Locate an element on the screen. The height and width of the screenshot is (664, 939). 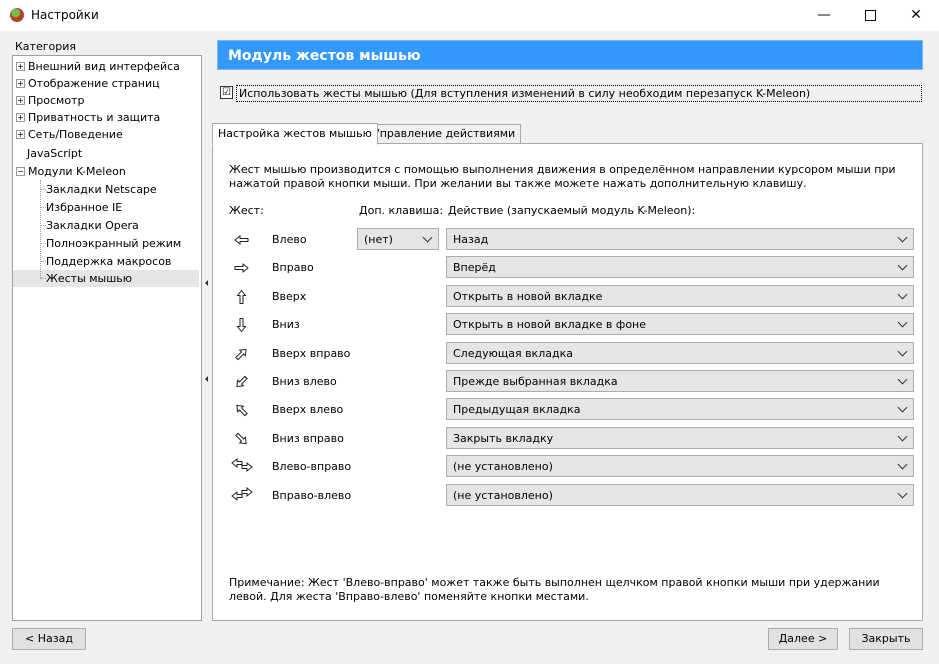
gesture-name: Влево is located at coordinates (289, 239).